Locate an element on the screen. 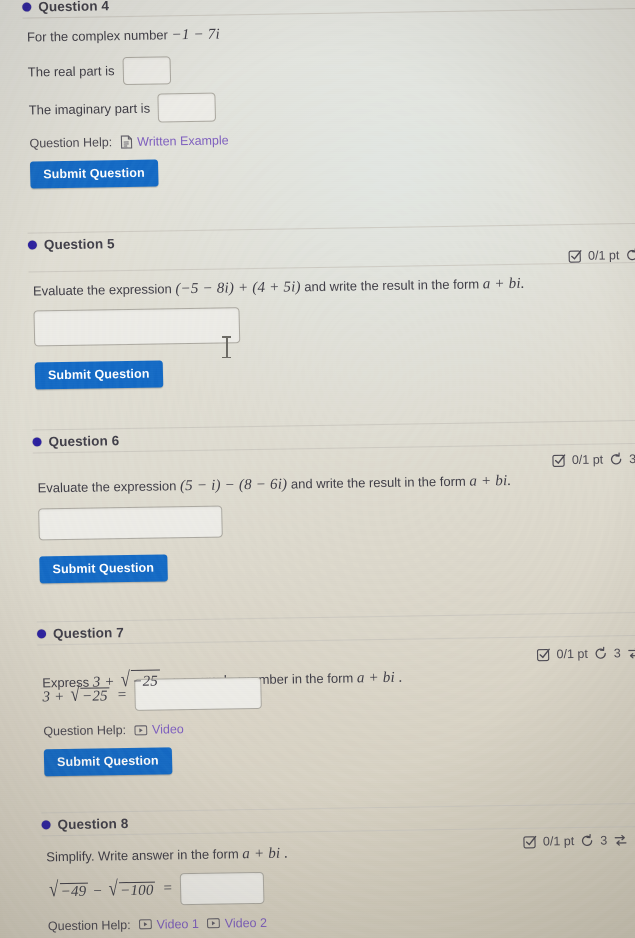 Image resolution: width=635 pixels, height=938 pixels. submit-question-button-q6: Submit Question is located at coordinates (103, 568).